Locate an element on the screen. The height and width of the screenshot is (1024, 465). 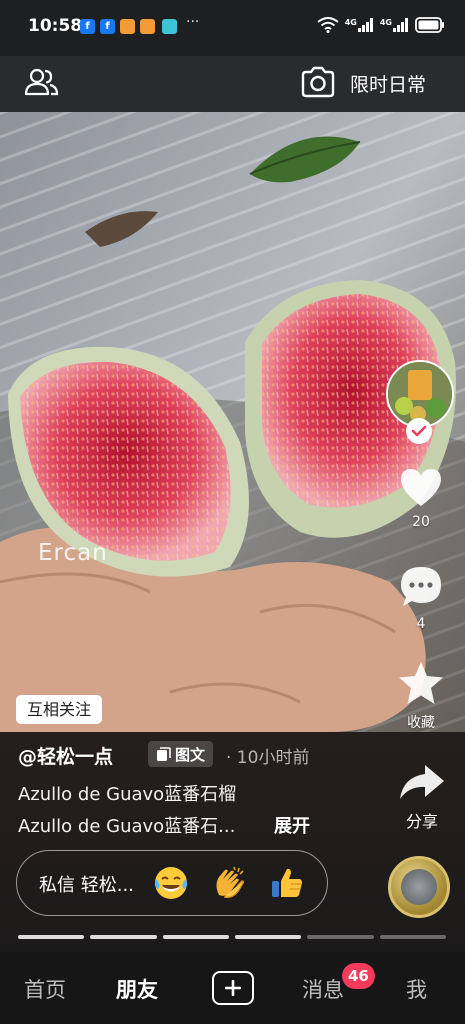
more-notifications-icon: ··· is located at coordinates (193, 22).